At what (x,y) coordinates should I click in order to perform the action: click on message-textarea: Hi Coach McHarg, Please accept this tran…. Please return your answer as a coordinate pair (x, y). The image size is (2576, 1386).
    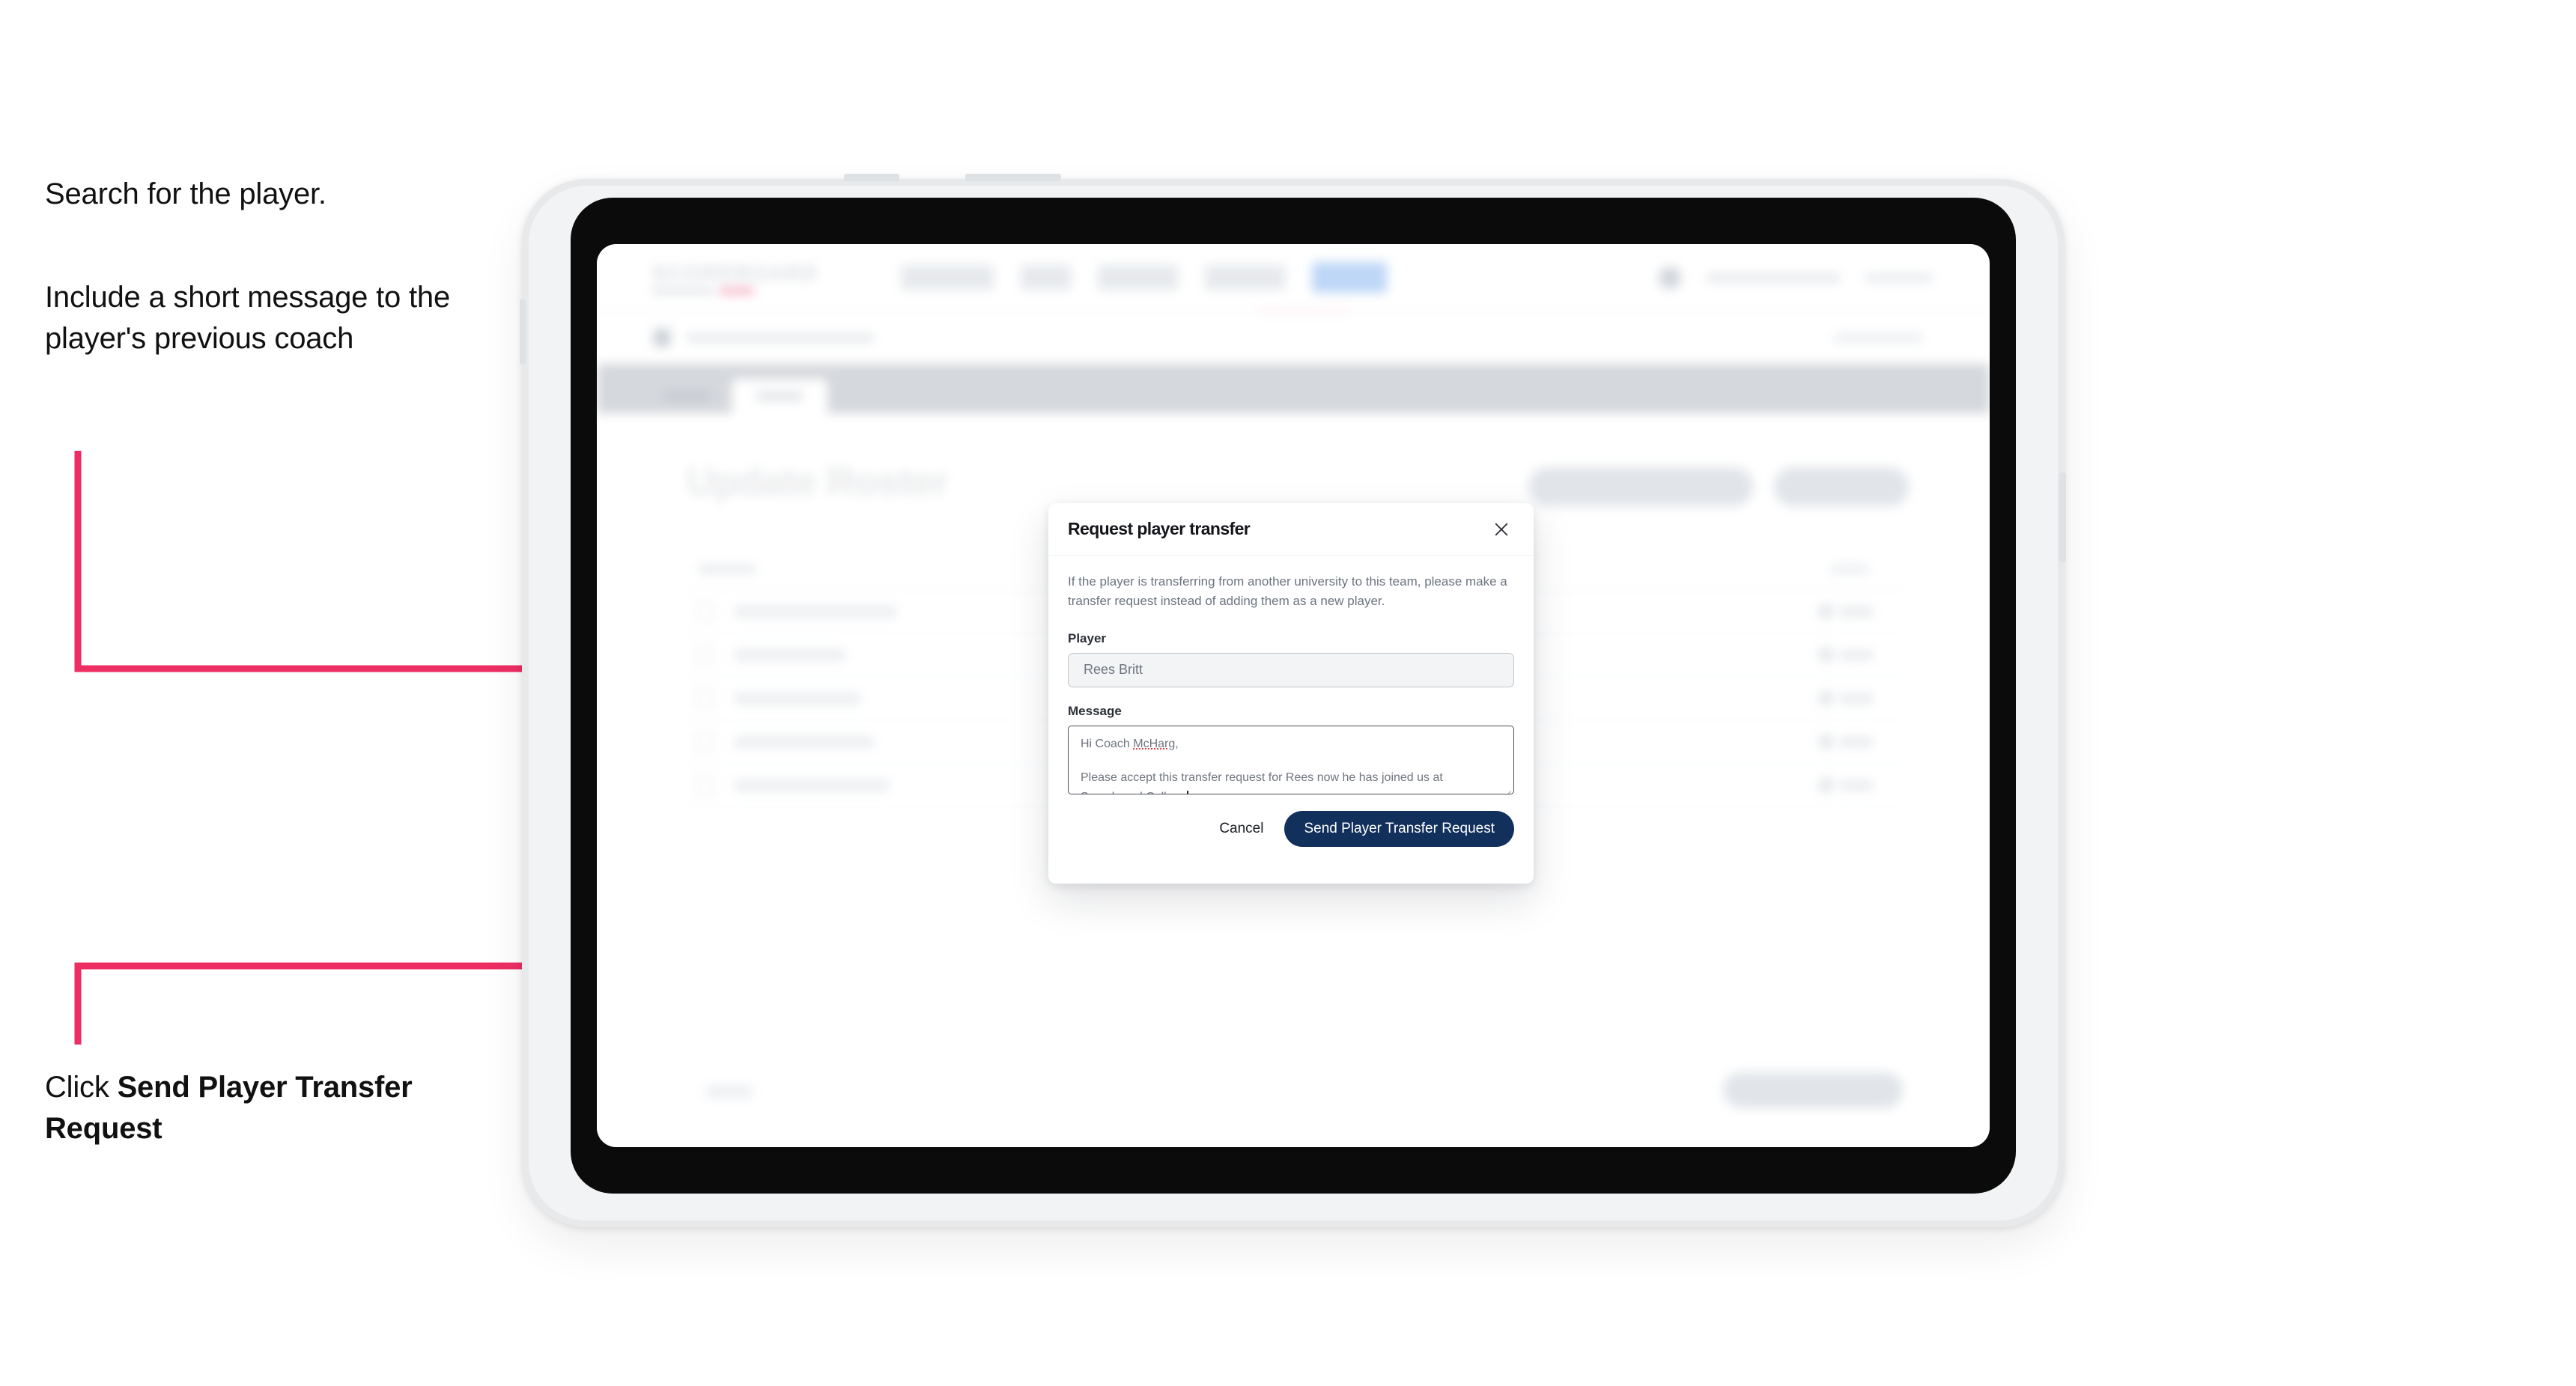
    Looking at the image, I should click on (1291, 760).